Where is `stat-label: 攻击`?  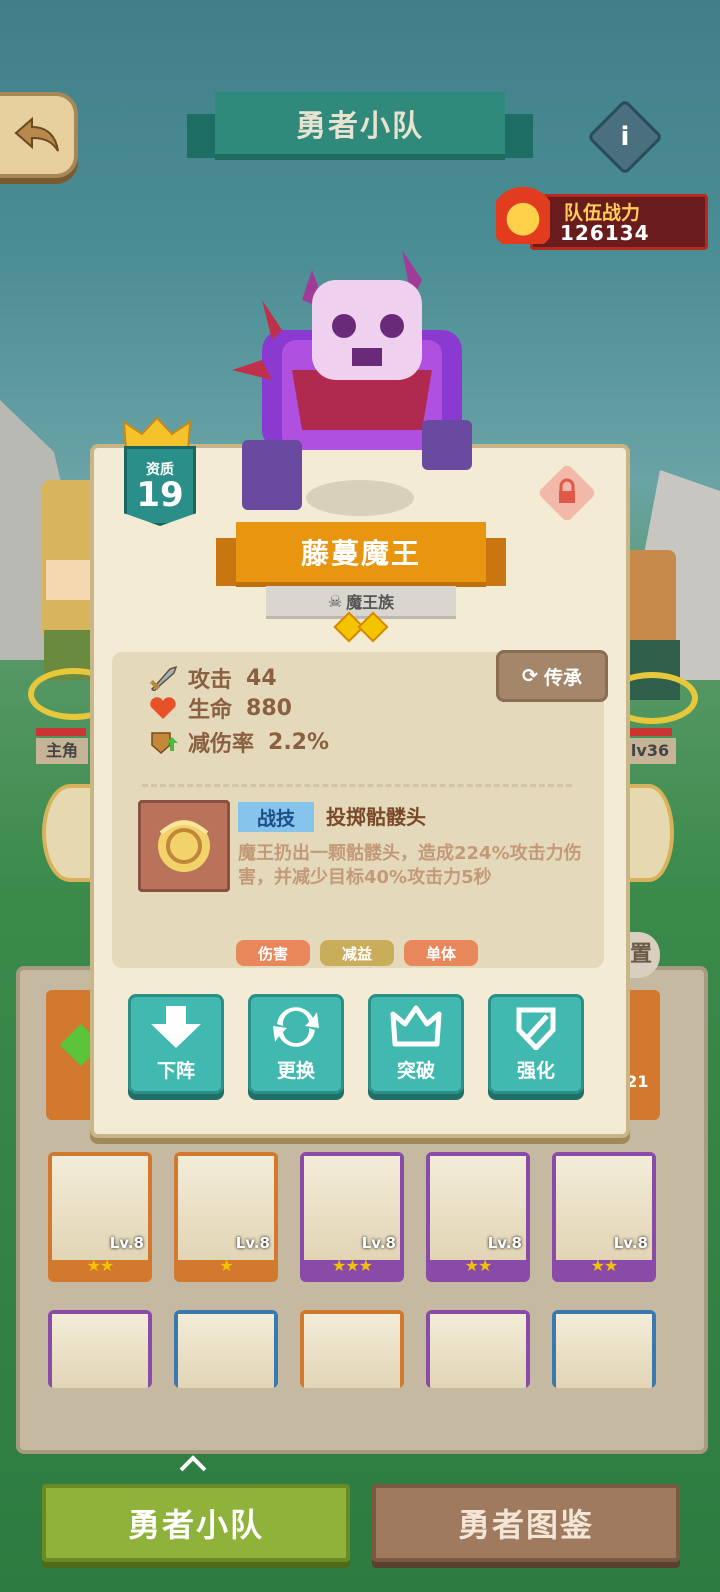
stat-label: 攻击 is located at coordinates (210, 680).